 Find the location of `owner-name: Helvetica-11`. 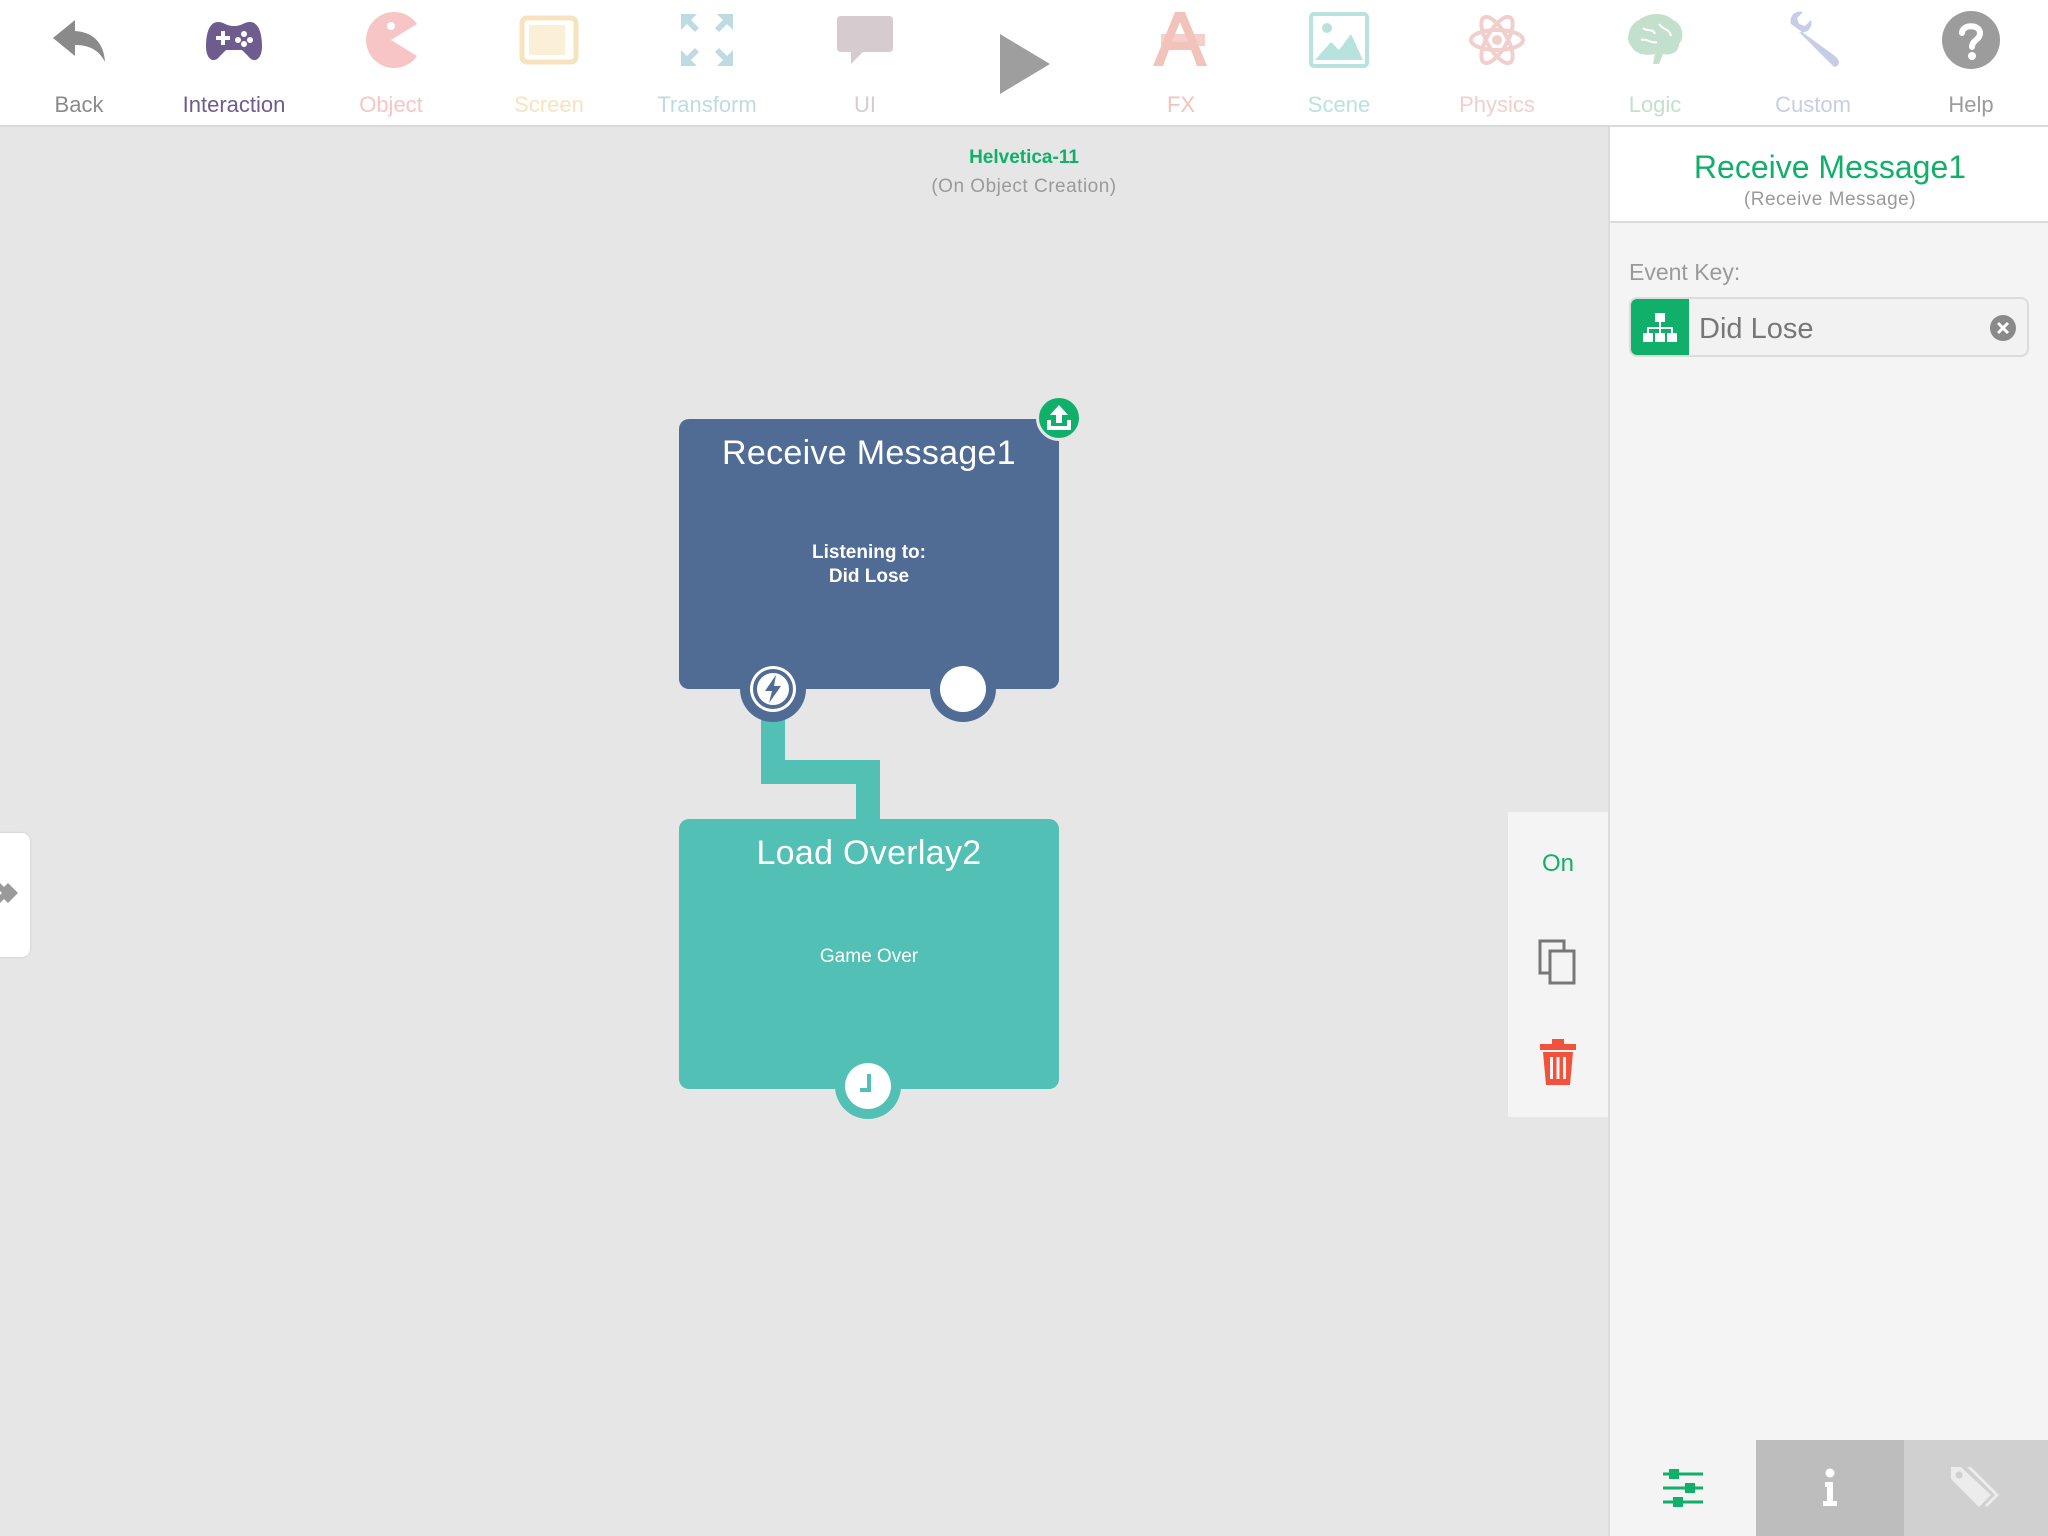

owner-name: Helvetica-11 is located at coordinates (1024, 157).